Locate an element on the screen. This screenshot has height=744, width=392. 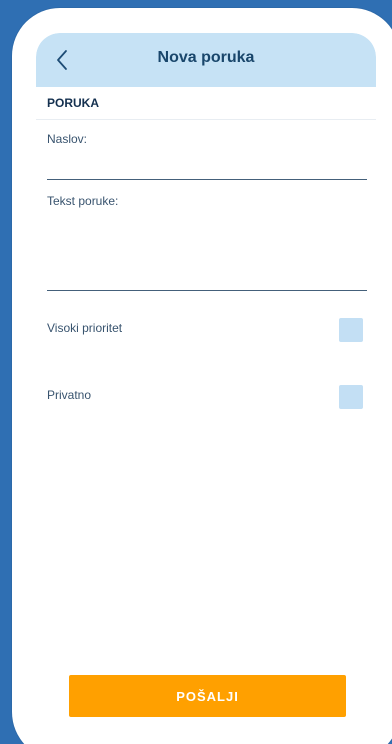
message-body-input is located at coordinates (207, 254).